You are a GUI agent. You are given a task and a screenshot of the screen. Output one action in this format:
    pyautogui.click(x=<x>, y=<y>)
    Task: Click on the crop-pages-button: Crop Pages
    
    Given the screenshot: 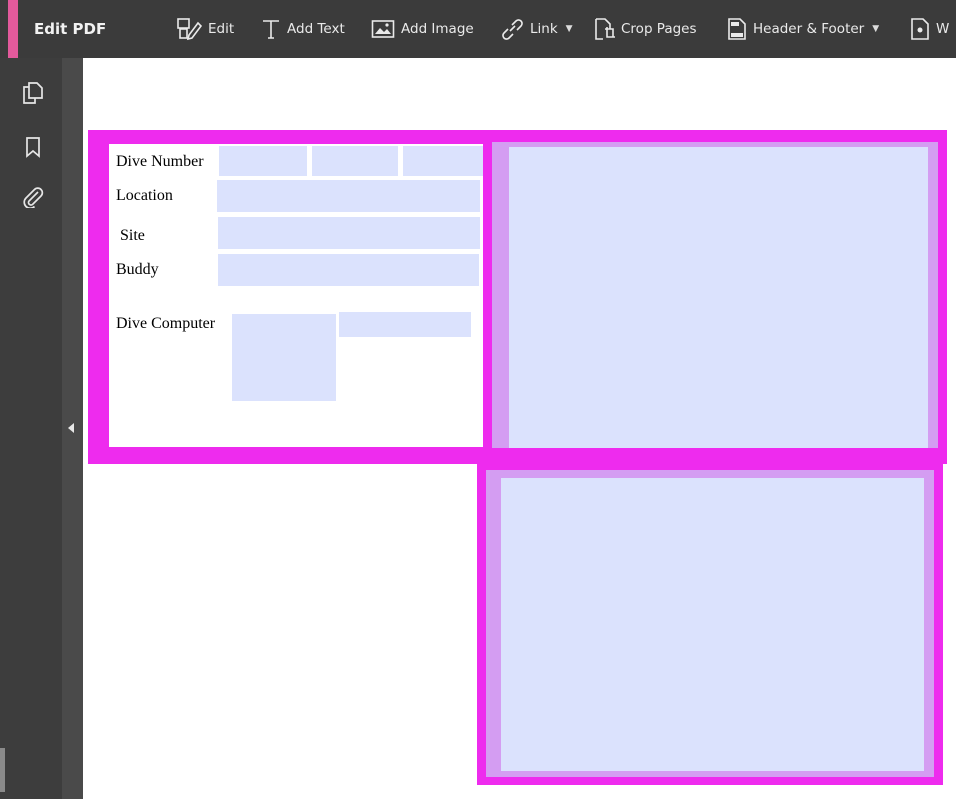 What is the action you would take?
    pyautogui.click(x=645, y=29)
    